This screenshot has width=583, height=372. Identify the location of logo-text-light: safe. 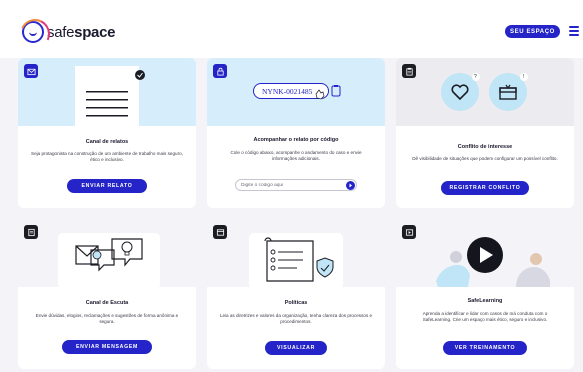
(61, 32).